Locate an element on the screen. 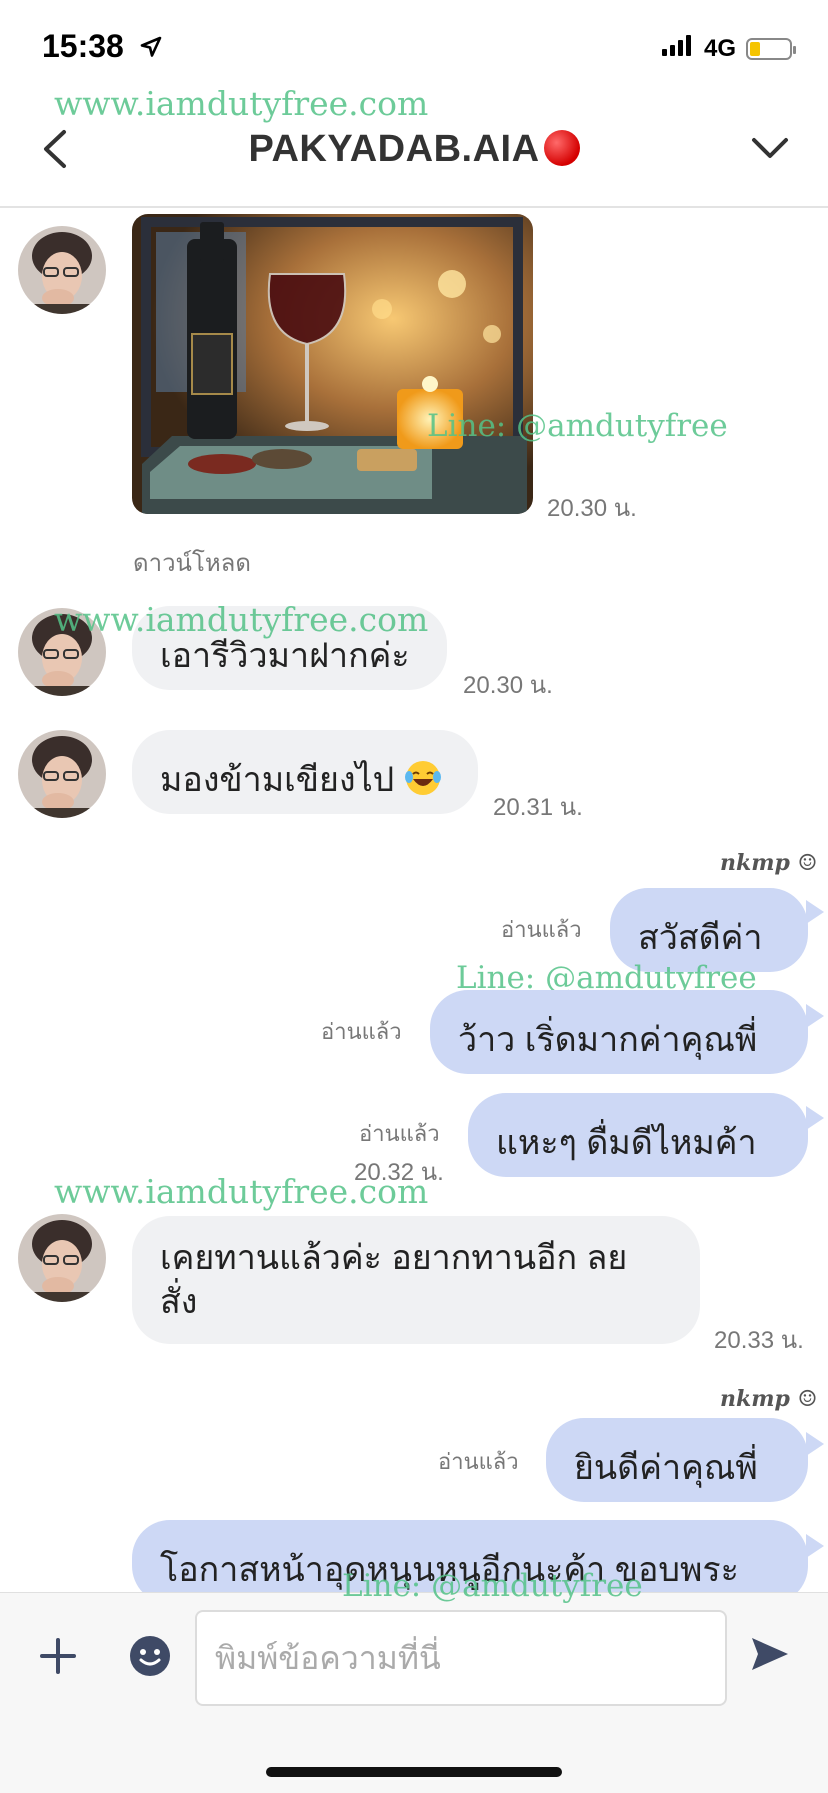 The image size is (828, 1793). battery-icon is located at coordinates (771, 48).